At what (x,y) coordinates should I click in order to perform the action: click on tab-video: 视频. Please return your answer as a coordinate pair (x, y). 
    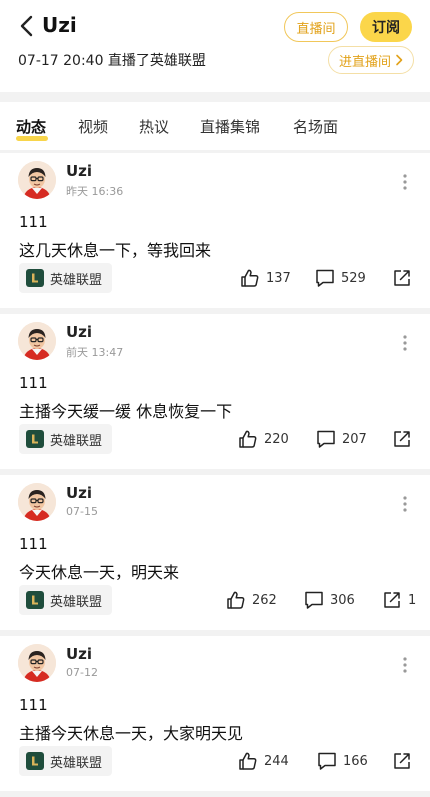
    Looking at the image, I should click on (93, 126).